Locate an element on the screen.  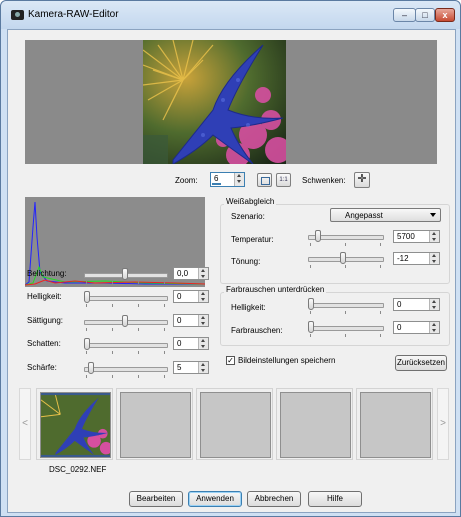
zoom-label: Zoom: is located at coordinates (186, 180).